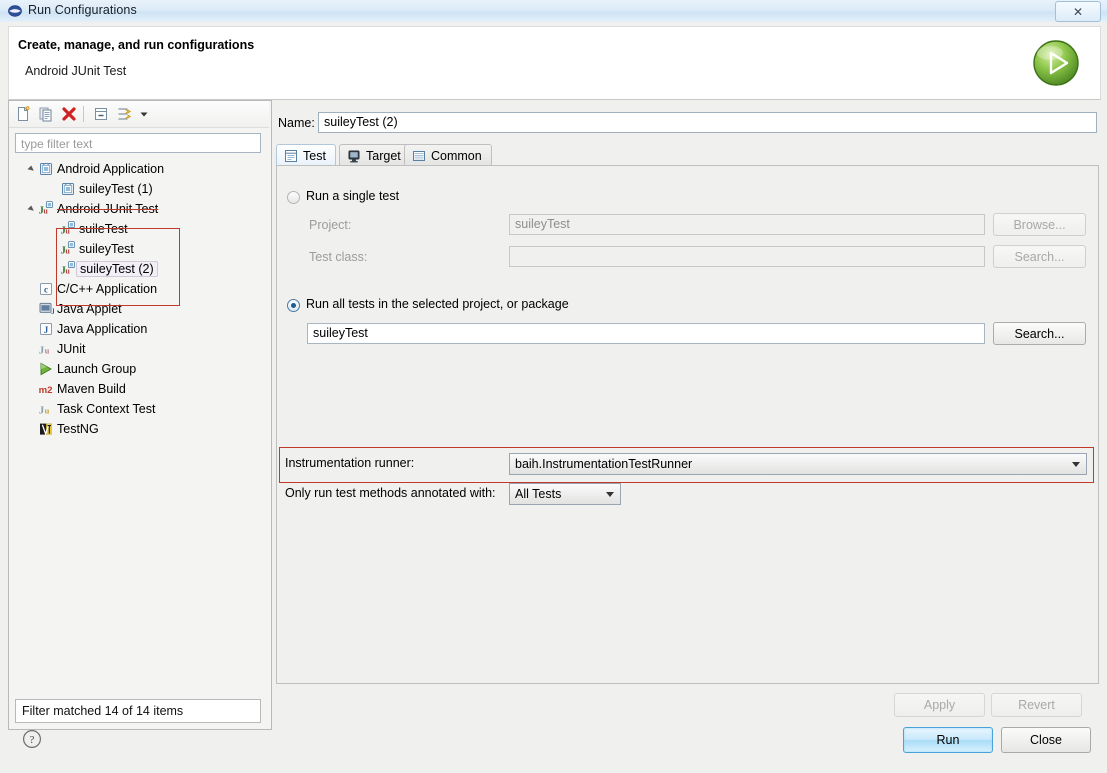  I want to click on instrumentation-runner-value: baih.InstrumentationTestRunner, so click(604, 464).